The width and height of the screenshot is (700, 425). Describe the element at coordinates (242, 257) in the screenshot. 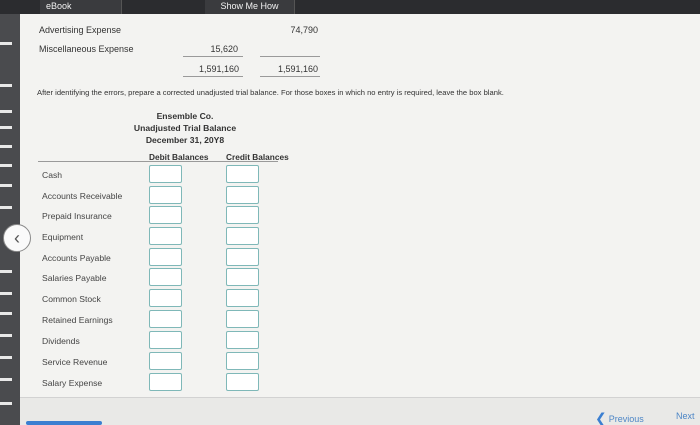

I see `credit-input-accounts-payable` at that location.